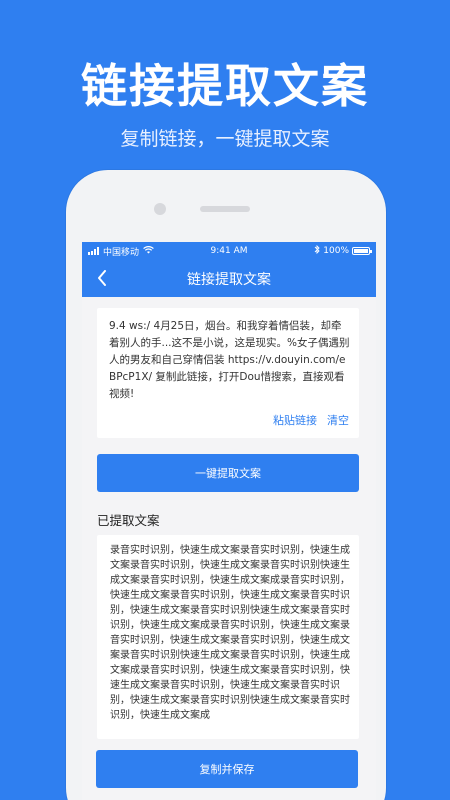 The width and height of the screenshot is (450, 800). I want to click on battery-icon, so click(362, 251).